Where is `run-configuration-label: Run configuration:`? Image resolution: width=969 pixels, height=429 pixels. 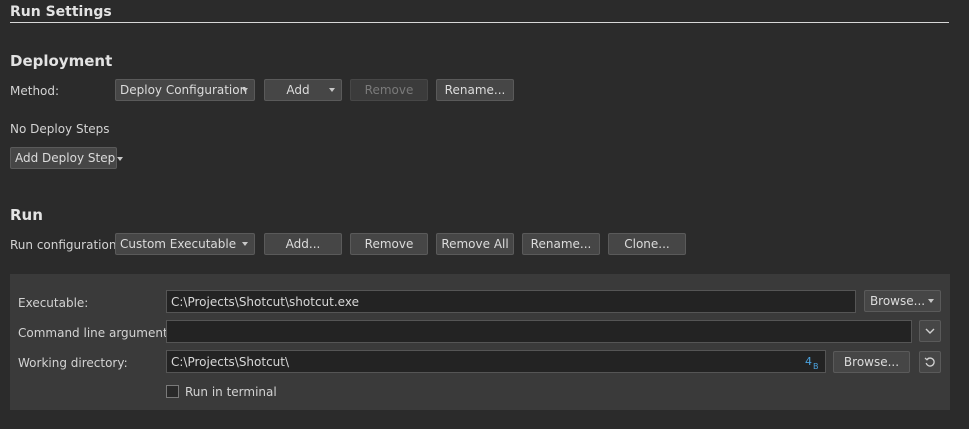
run-configuration-label: Run configuration: is located at coordinates (65, 245).